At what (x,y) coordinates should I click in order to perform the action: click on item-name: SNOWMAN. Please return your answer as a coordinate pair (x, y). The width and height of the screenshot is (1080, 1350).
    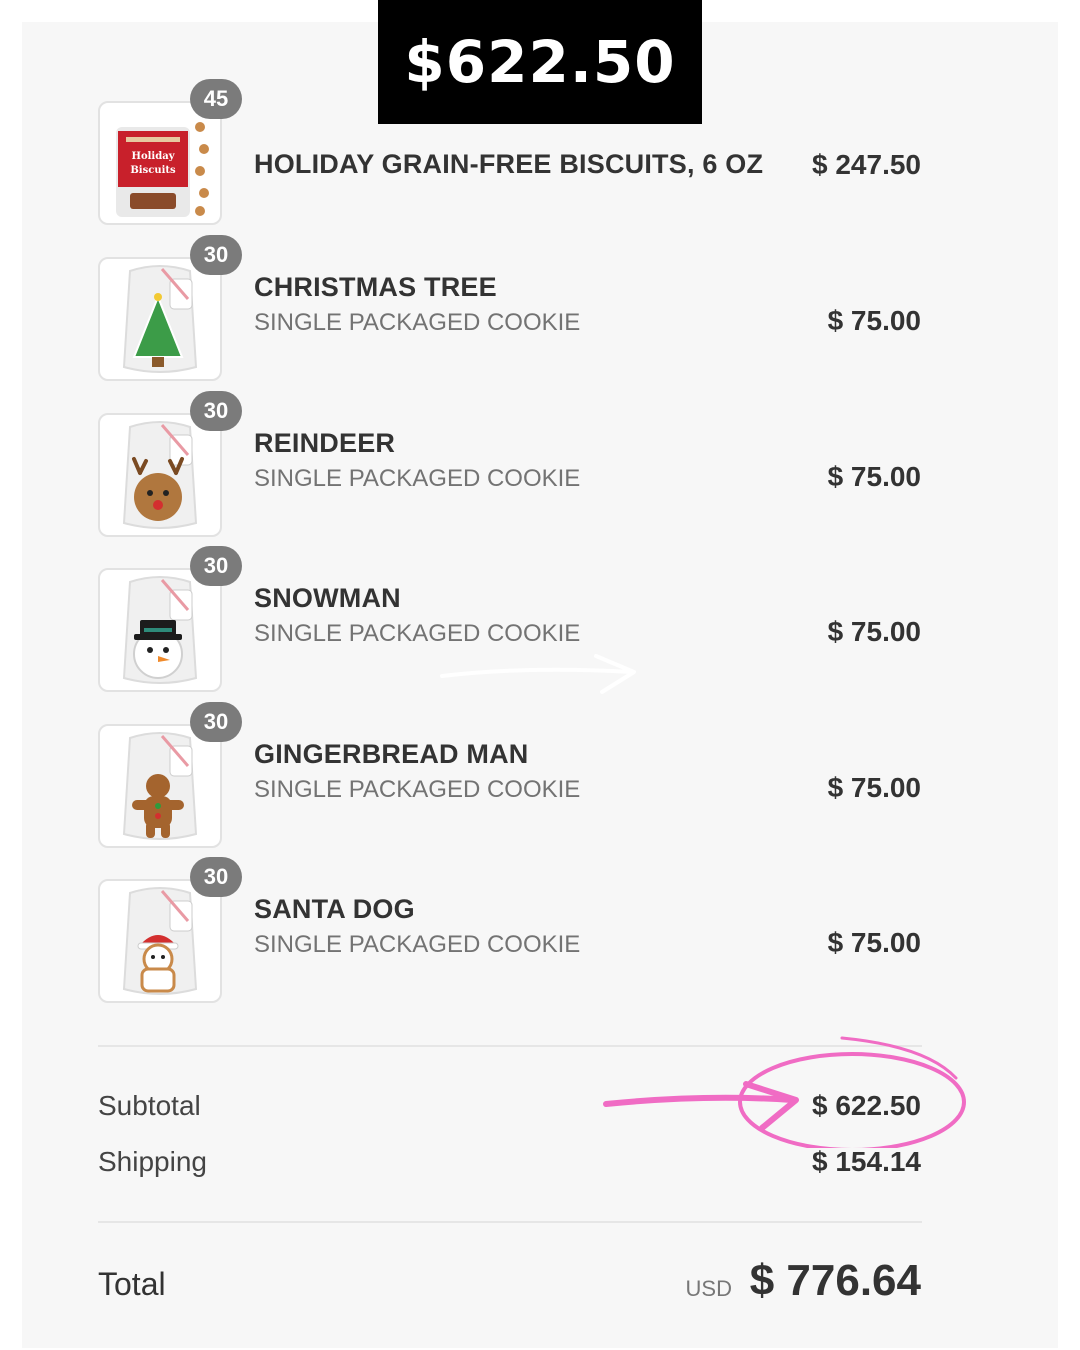
    Looking at the image, I should click on (327, 598).